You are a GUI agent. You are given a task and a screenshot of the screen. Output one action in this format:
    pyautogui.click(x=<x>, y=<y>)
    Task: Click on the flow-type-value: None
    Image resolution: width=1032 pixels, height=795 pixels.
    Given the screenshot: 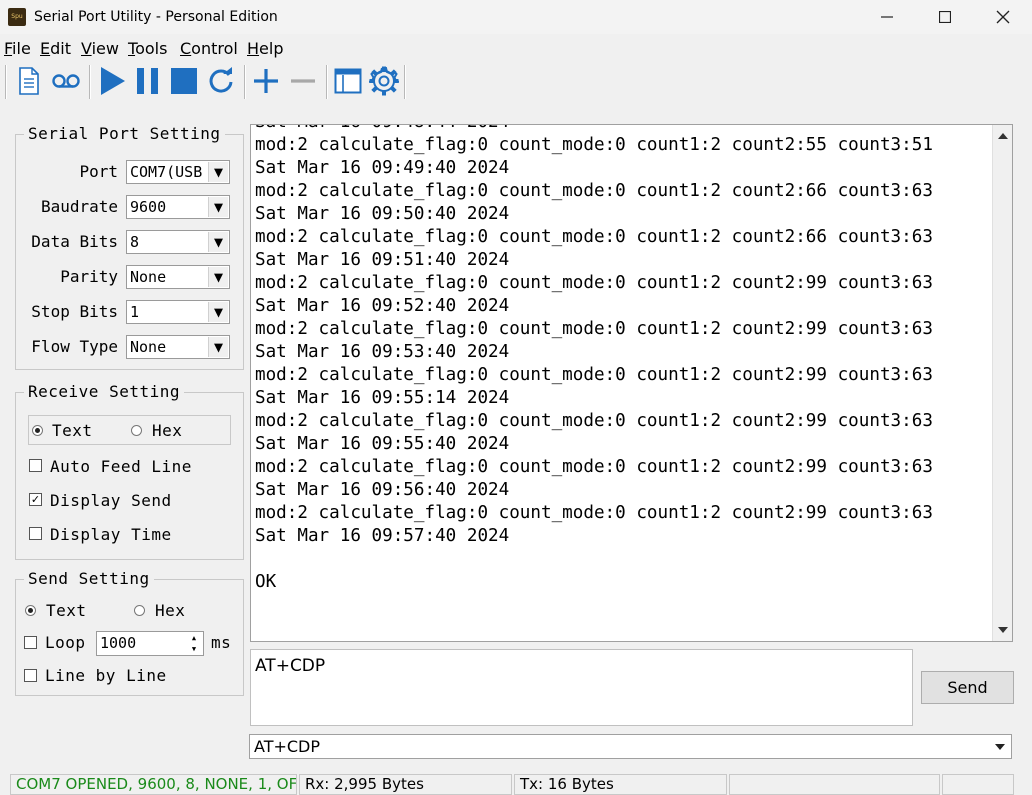 What is the action you would take?
    pyautogui.click(x=148, y=347)
    